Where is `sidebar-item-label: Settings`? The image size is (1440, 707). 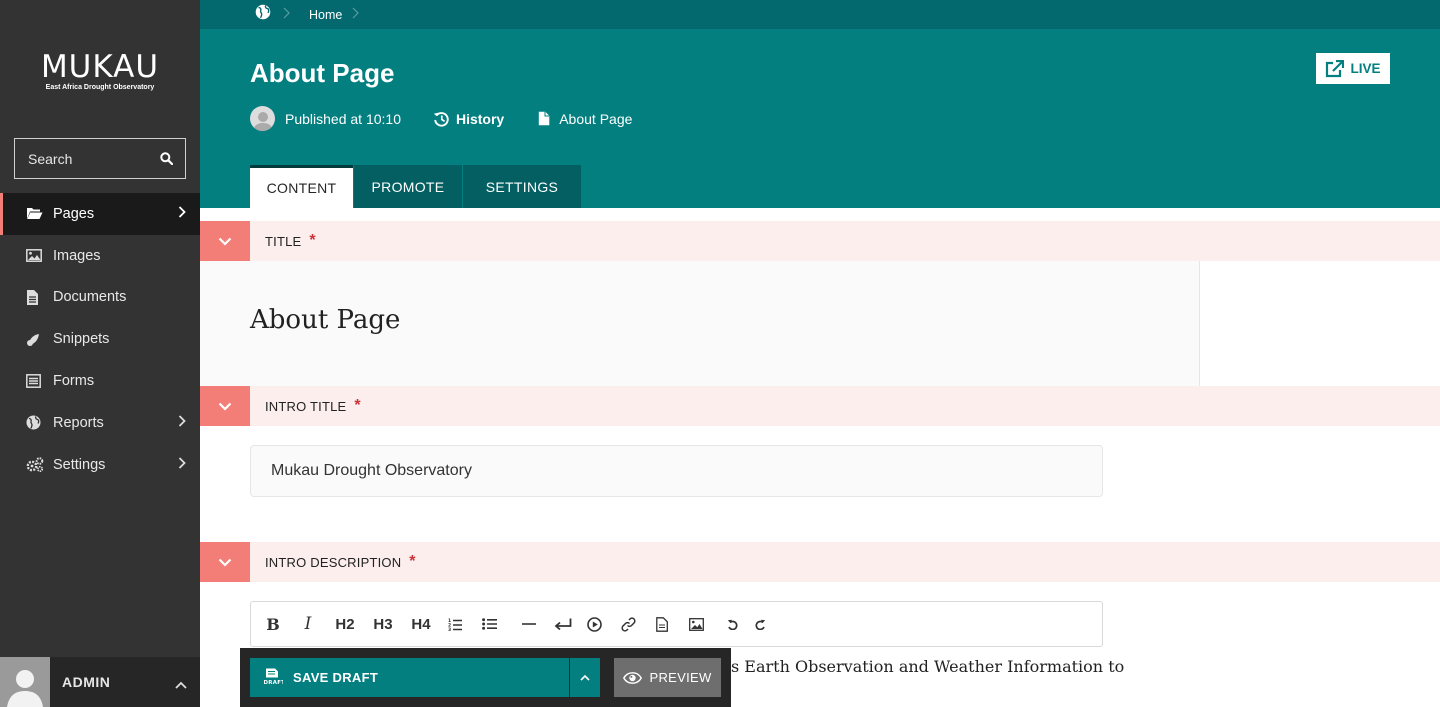 sidebar-item-label: Settings is located at coordinates (79, 464).